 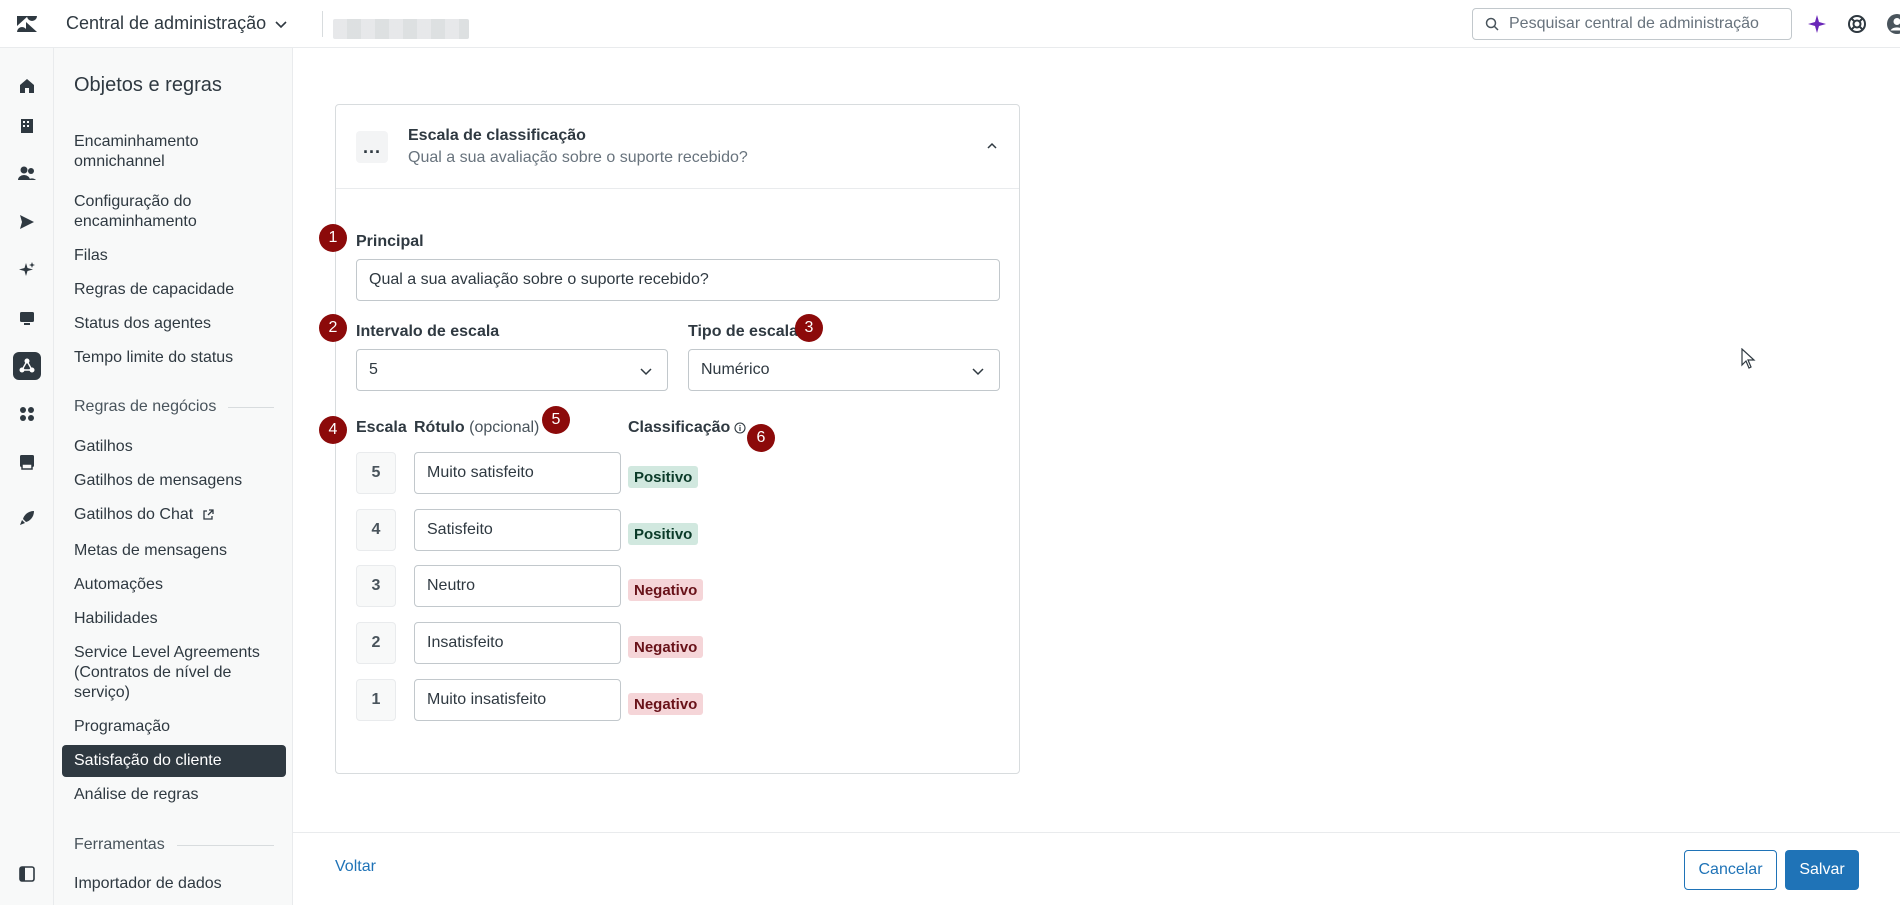 I want to click on account-icon, so click(x=27, y=462).